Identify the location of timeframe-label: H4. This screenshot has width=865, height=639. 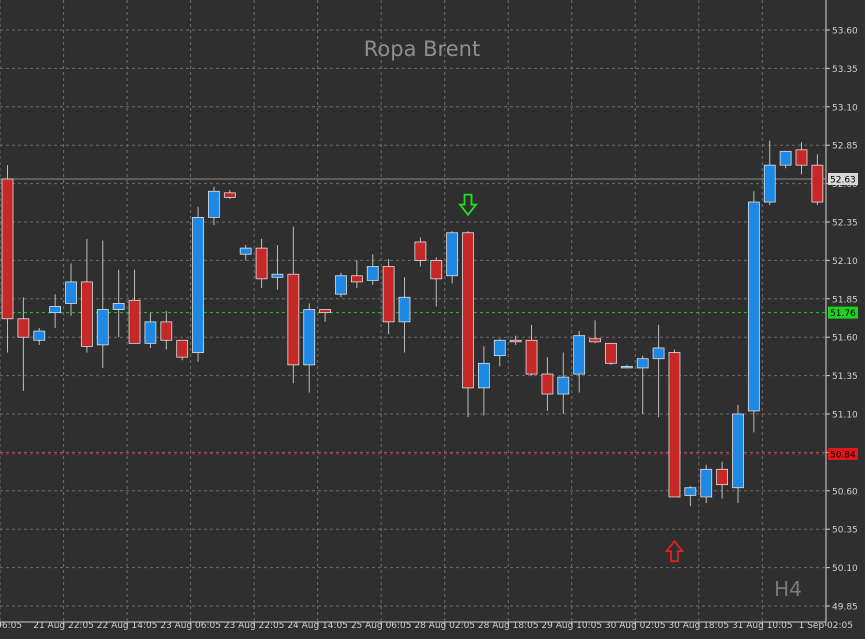
(788, 589).